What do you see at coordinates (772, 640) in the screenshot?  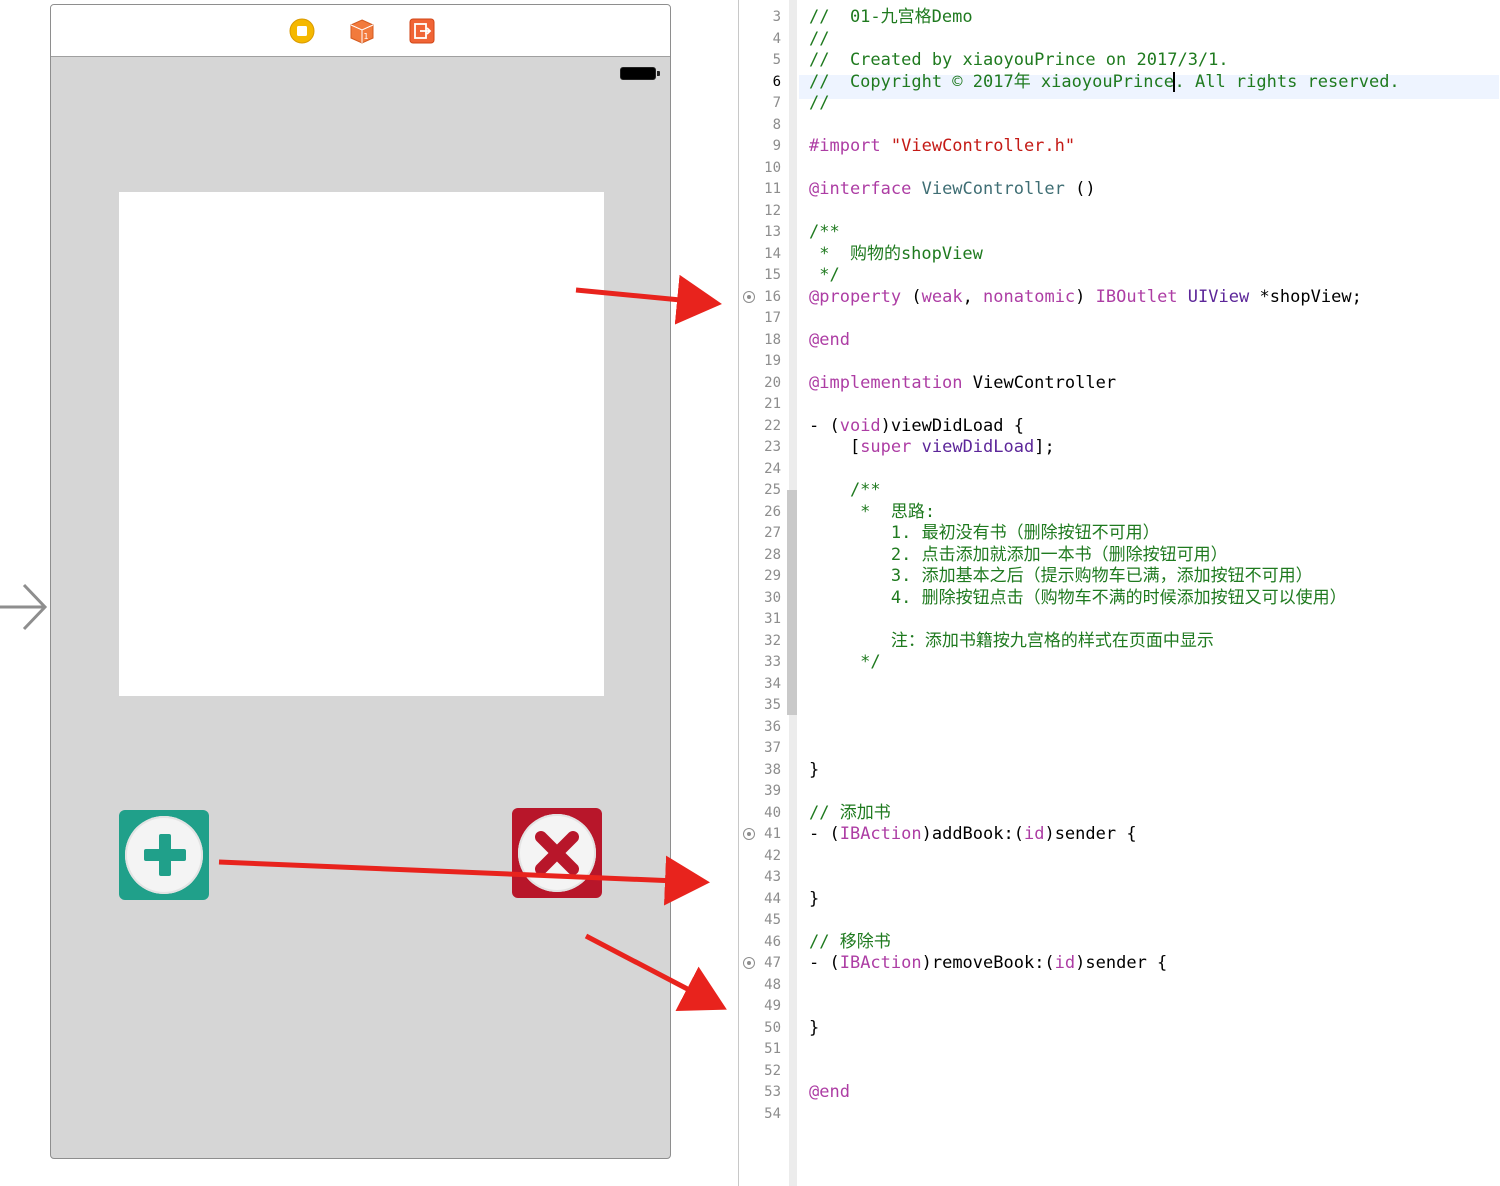 I see `line-number: 32` at bounding box center [772, 640].